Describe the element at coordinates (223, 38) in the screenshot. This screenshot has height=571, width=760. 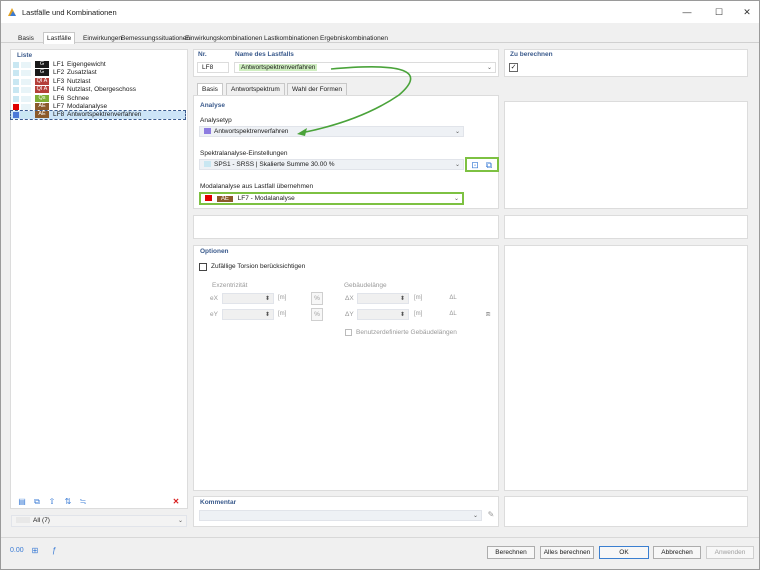
I see `tab-einwirkungskombinationen: Einwirkungskombinationen` at that location.